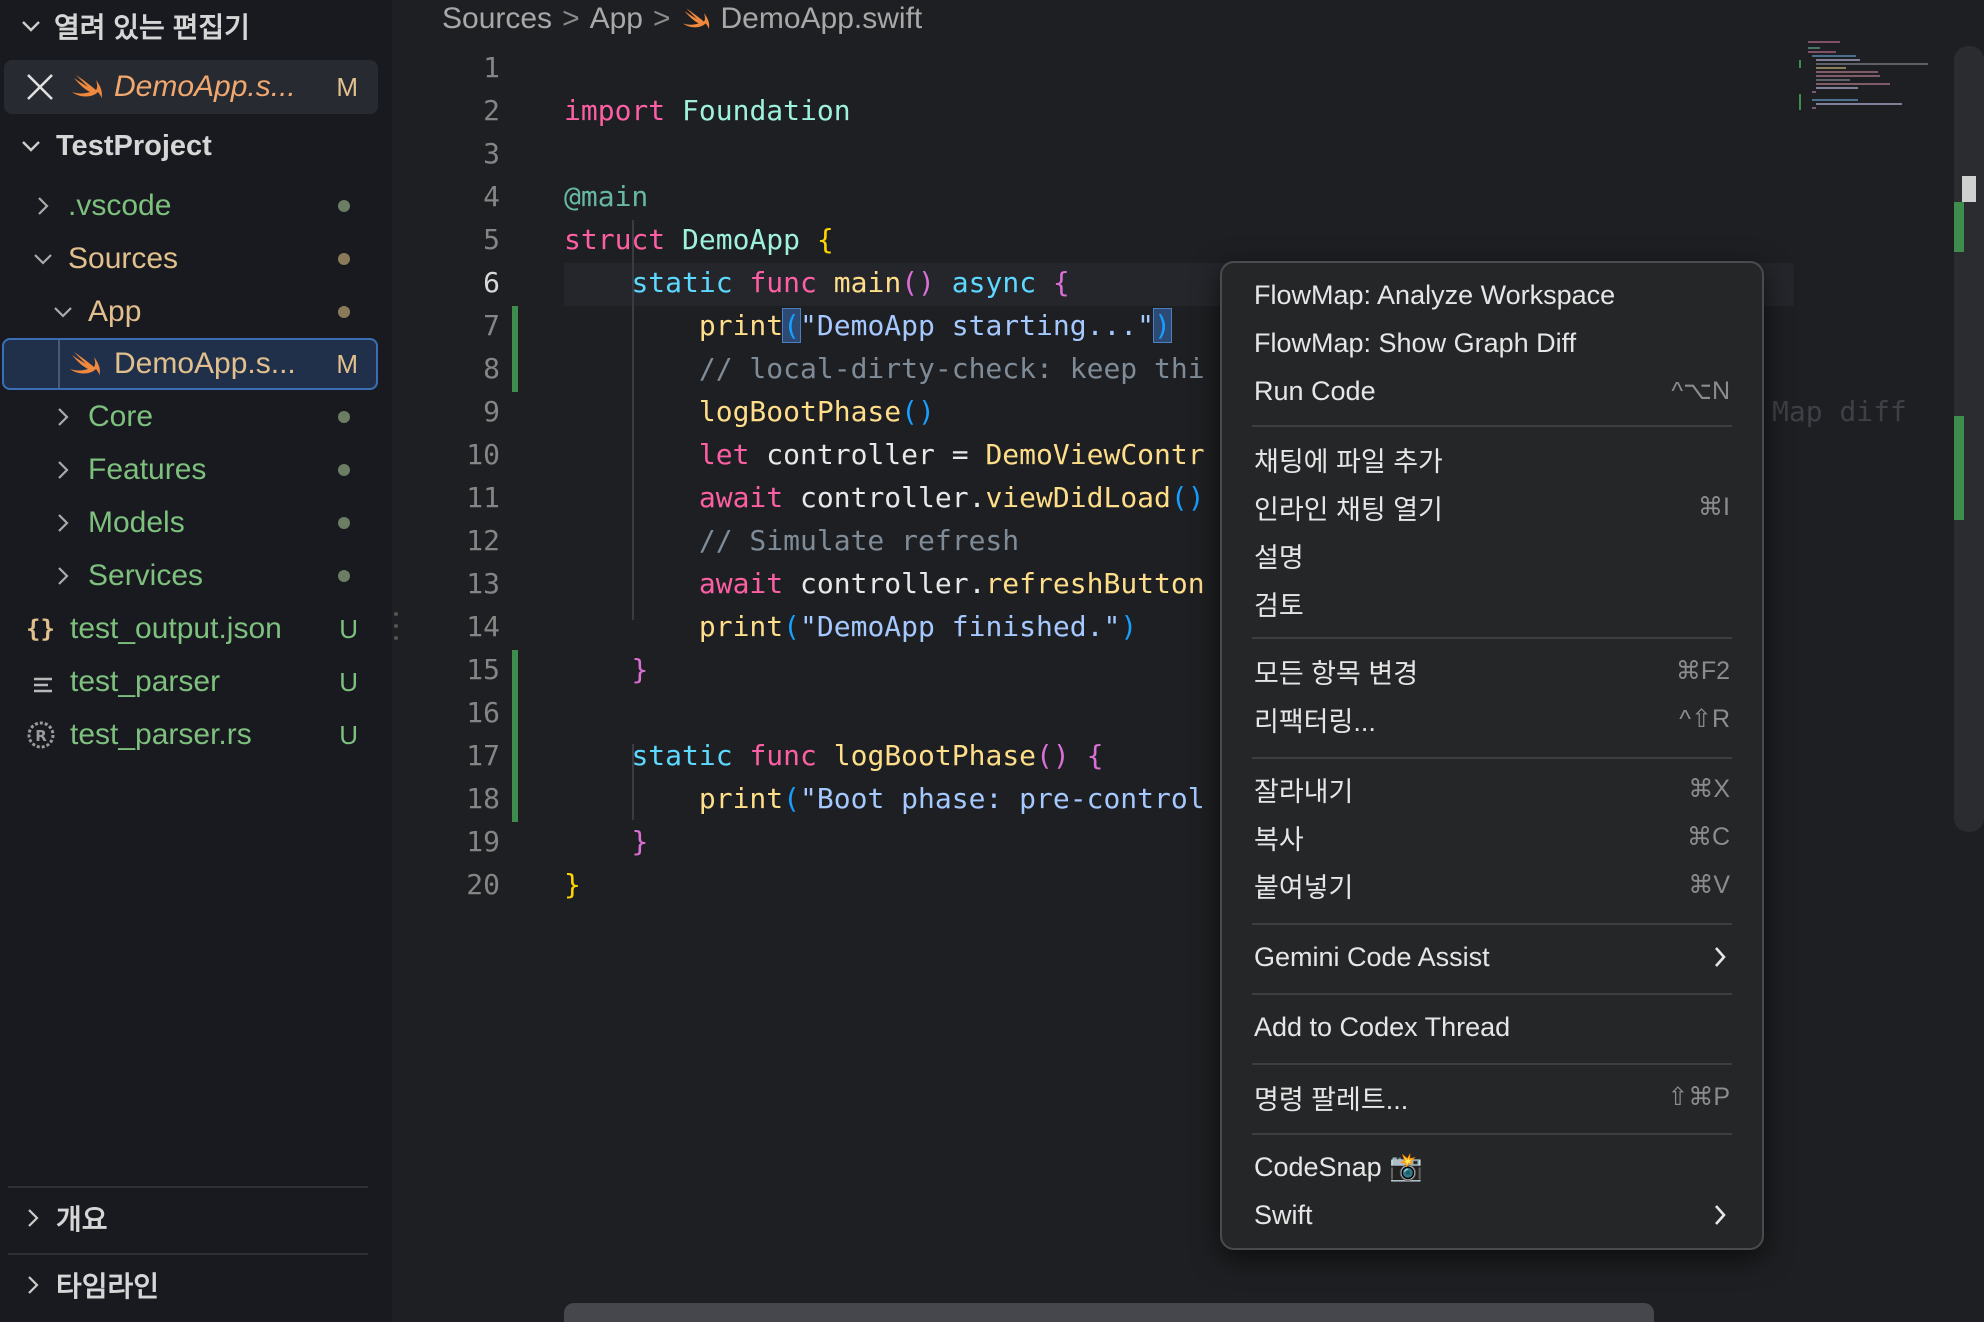 The image size is (1984, 1322). I want to click on menu-item-label: 설명, so click(1279, 557).